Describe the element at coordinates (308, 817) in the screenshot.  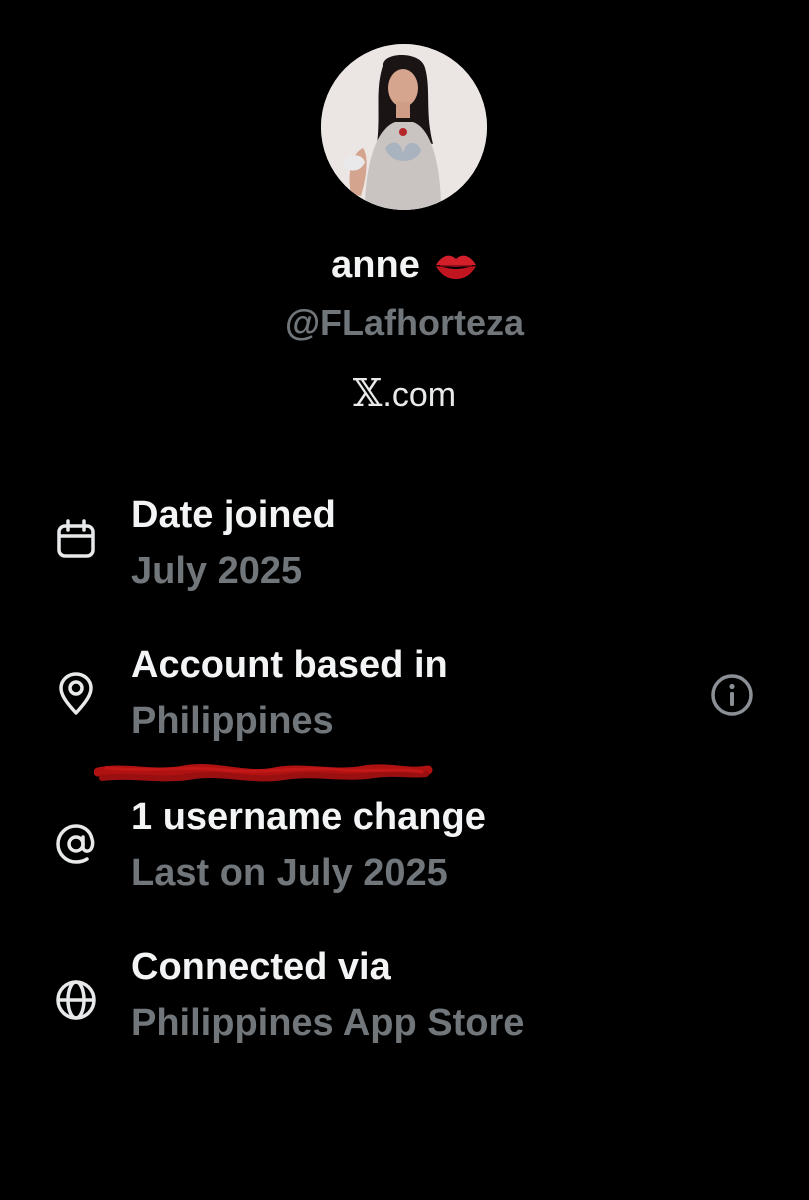
I see `detail-label: 1 username change` at that location.